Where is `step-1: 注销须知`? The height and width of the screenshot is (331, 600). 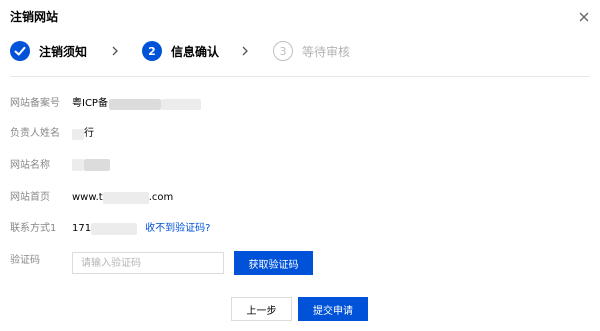
step-1: 注销须知 is located at coordinates (48, 51).